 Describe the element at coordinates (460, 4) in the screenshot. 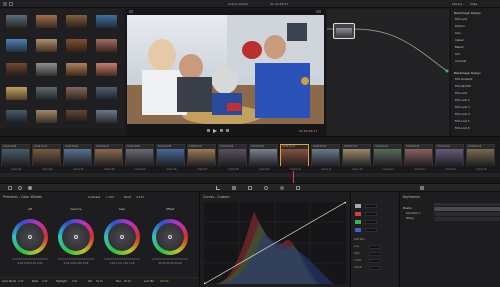

I see `menu-library: Library` at that location.